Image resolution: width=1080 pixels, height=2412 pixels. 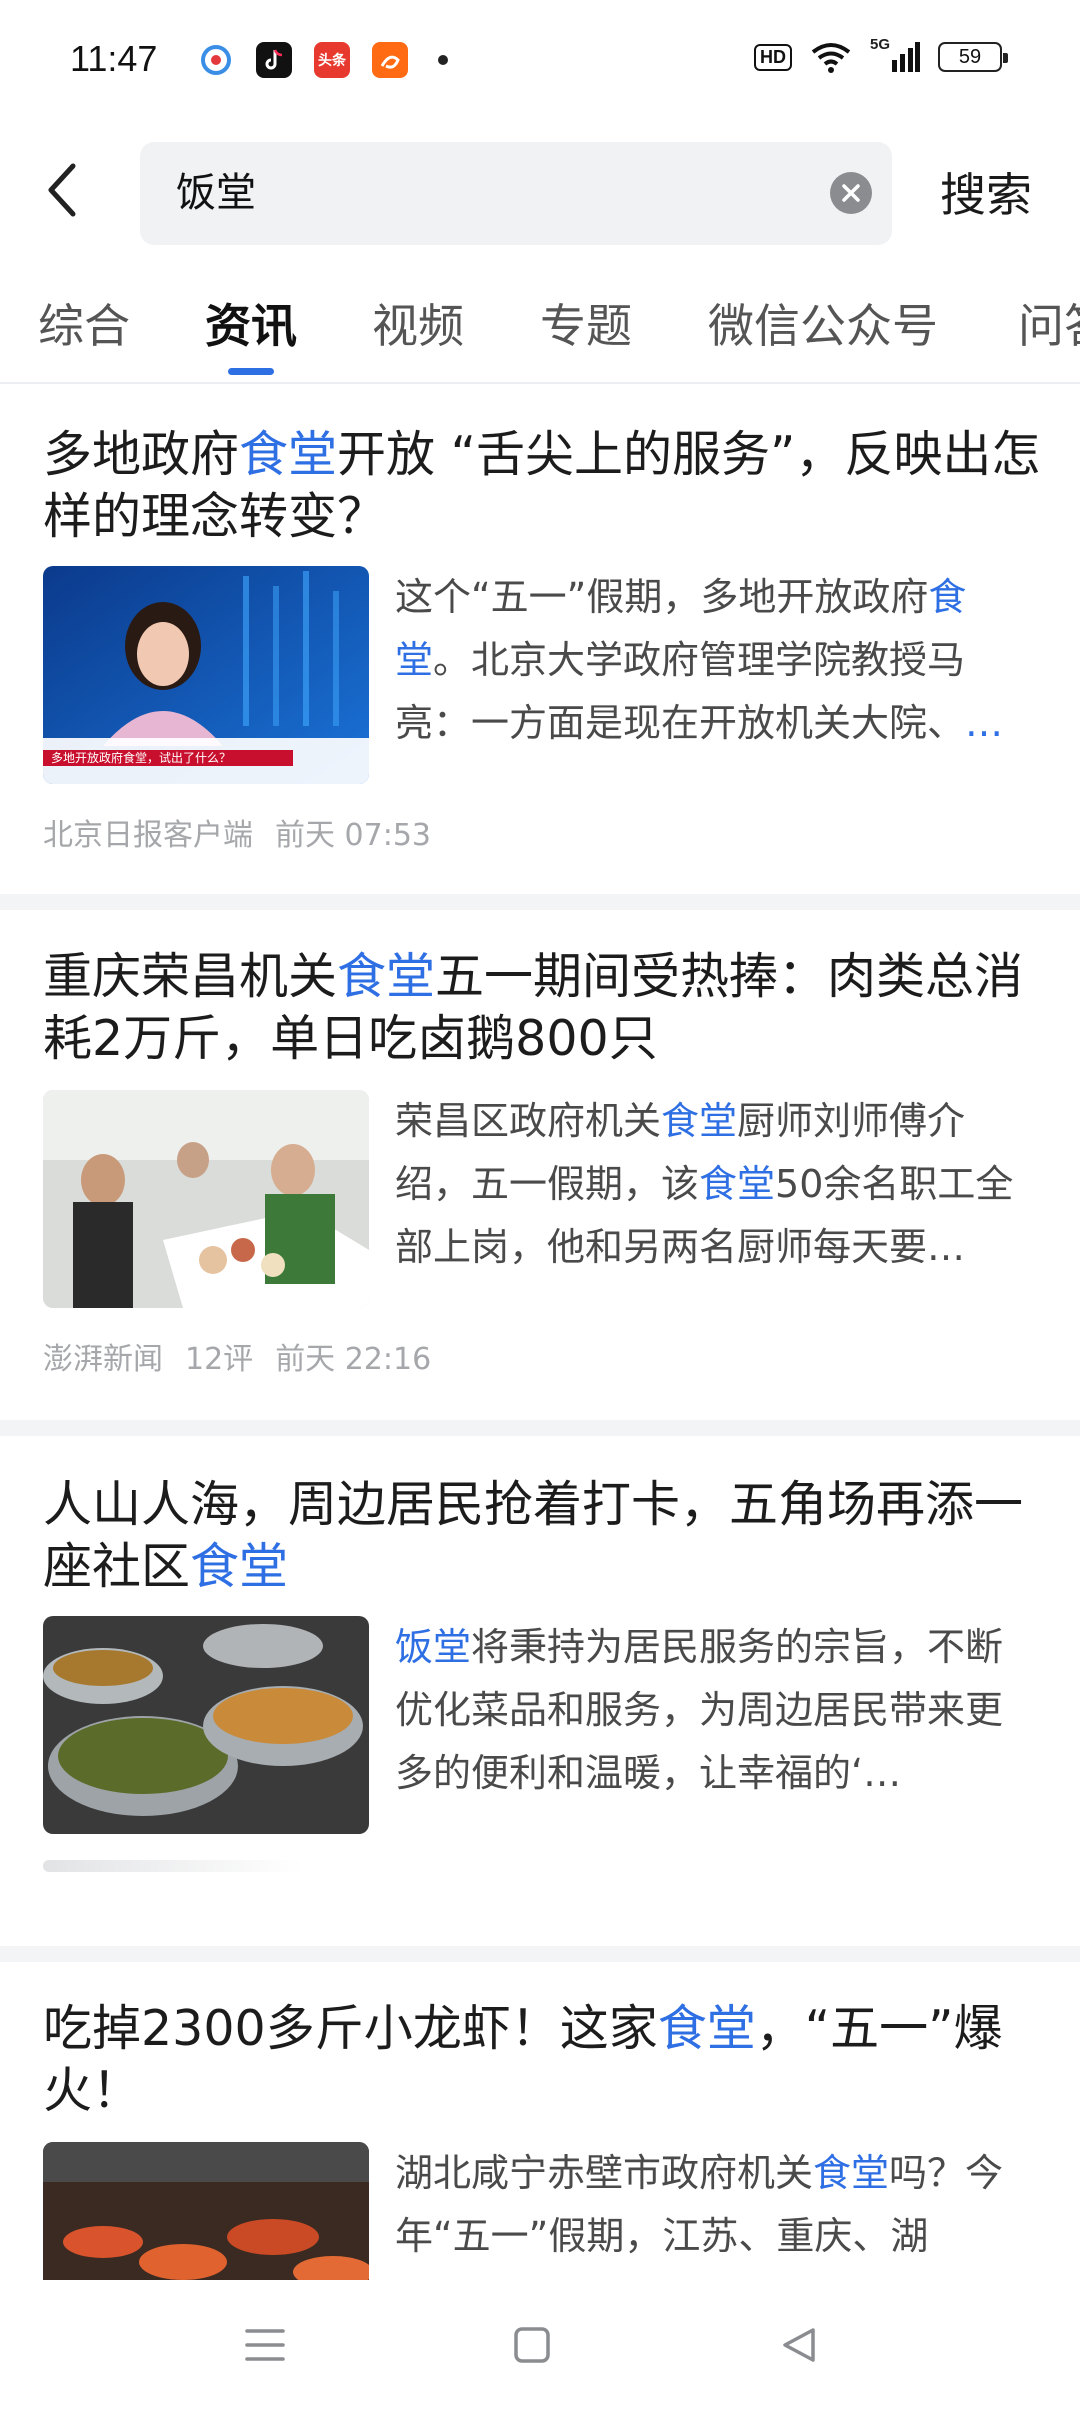 What do you see at coordinates (216, 193) in the screenshot?
I see `search-input: 饭堂` at bounding box center [216, 193].